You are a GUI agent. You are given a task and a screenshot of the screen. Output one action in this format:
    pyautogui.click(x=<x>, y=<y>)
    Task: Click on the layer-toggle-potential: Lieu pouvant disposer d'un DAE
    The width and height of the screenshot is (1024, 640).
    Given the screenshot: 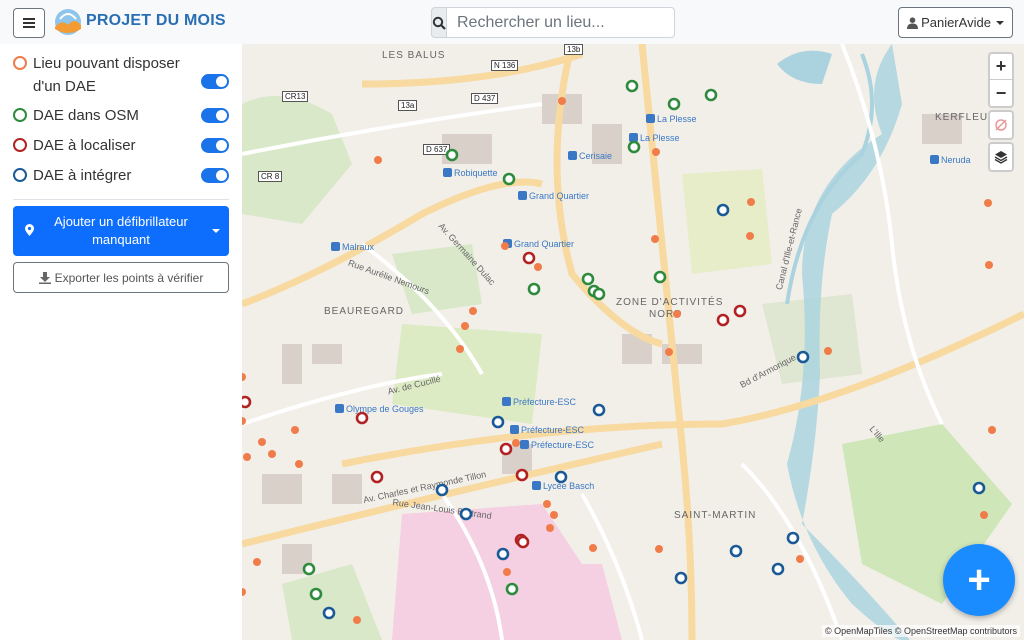 What is the action you would take?
    pyautogui.click(x=121, y=75)
    